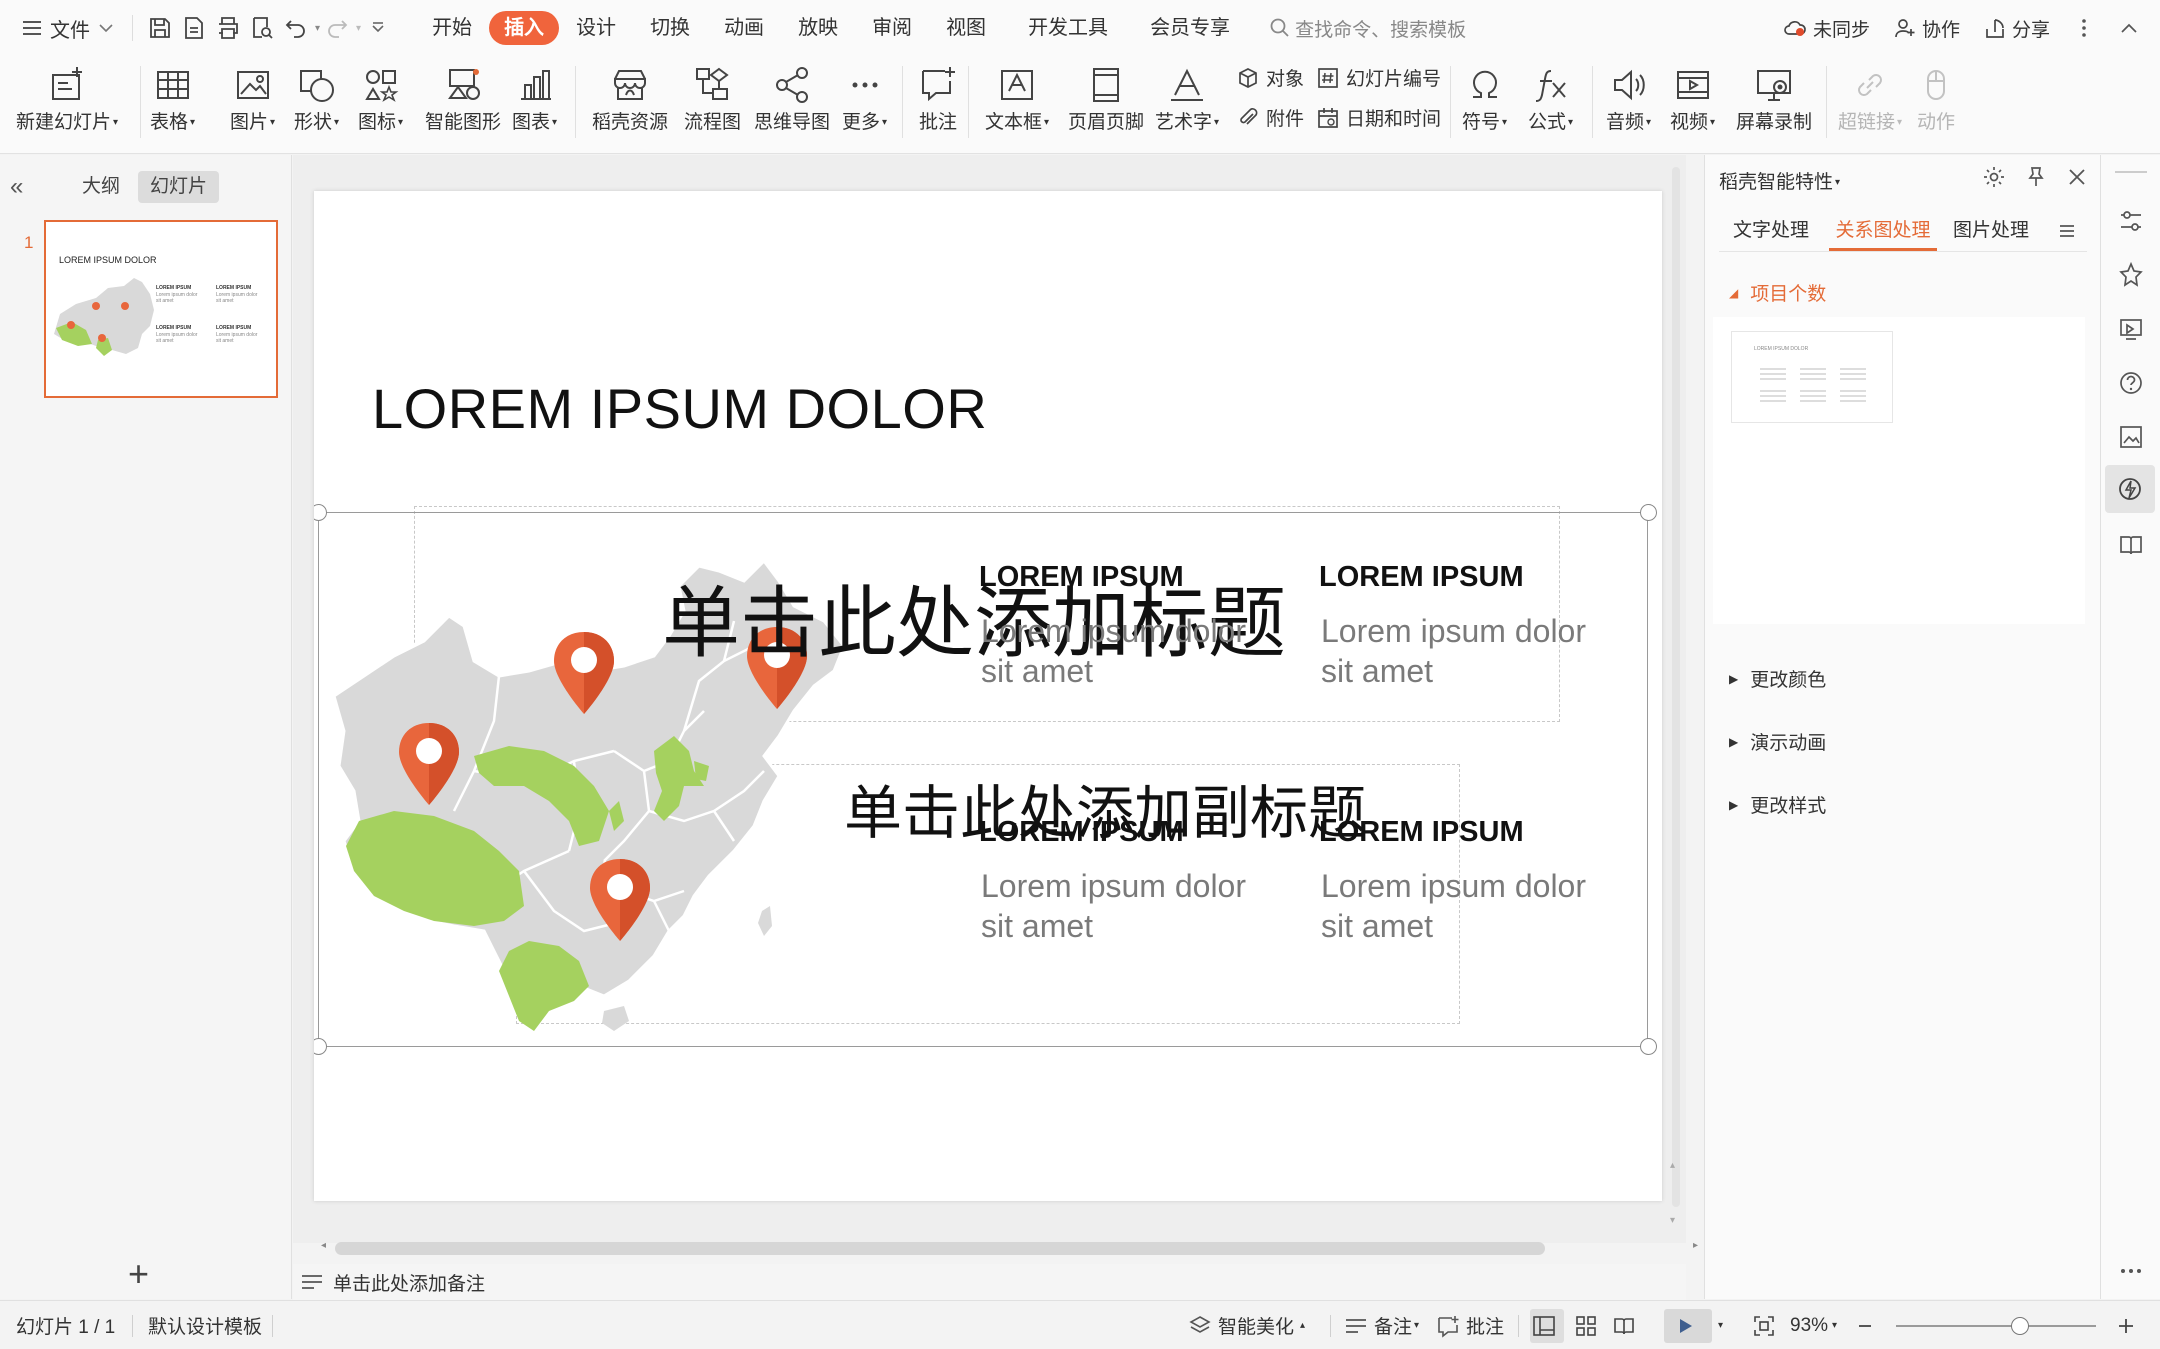 The image size is (2160, 1349). What do you see at coordinates (337, 28) in the screenshot?
I see `redo-icon` at bounding box center [337, 28].